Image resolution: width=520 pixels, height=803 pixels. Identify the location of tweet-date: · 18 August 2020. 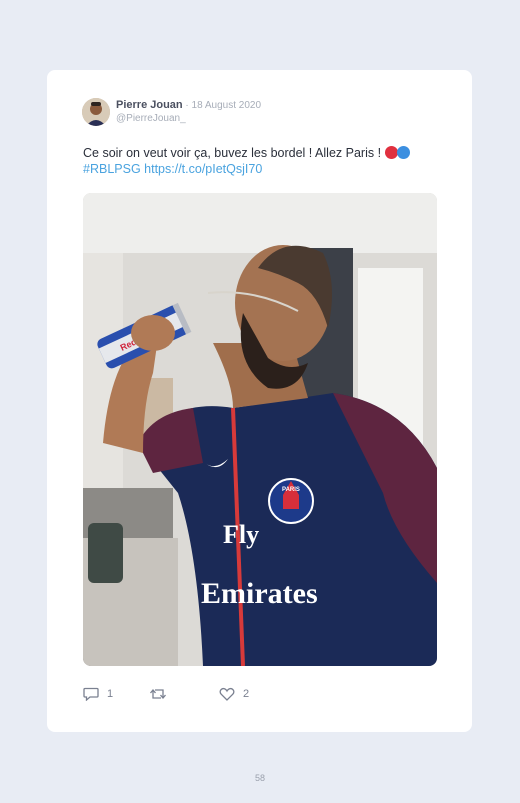
(222, 105).